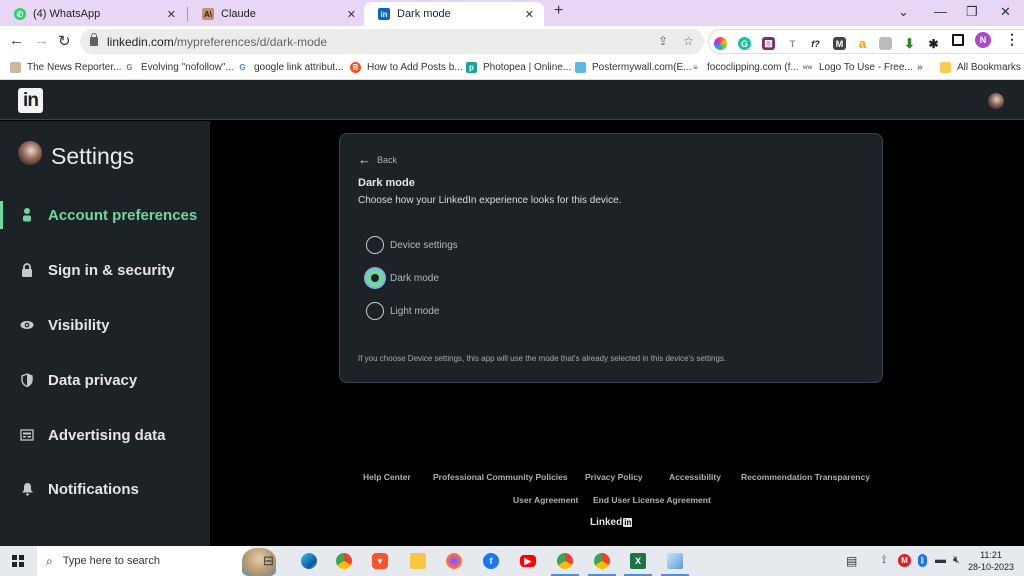  What do you see at coordinates (111, 561) in the screenshot?
I see `taskbar-search-placeholder: Type here to search` at bounding box center [111, 561].